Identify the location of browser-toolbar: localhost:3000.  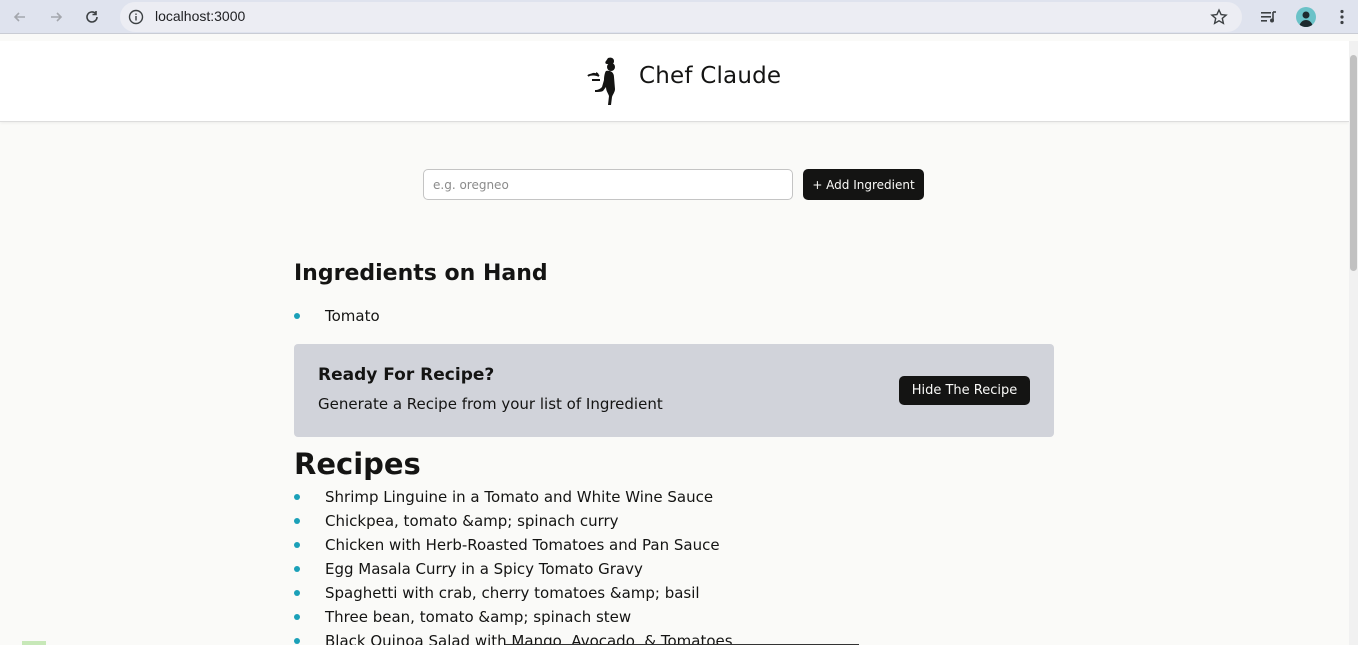
(679, 17).